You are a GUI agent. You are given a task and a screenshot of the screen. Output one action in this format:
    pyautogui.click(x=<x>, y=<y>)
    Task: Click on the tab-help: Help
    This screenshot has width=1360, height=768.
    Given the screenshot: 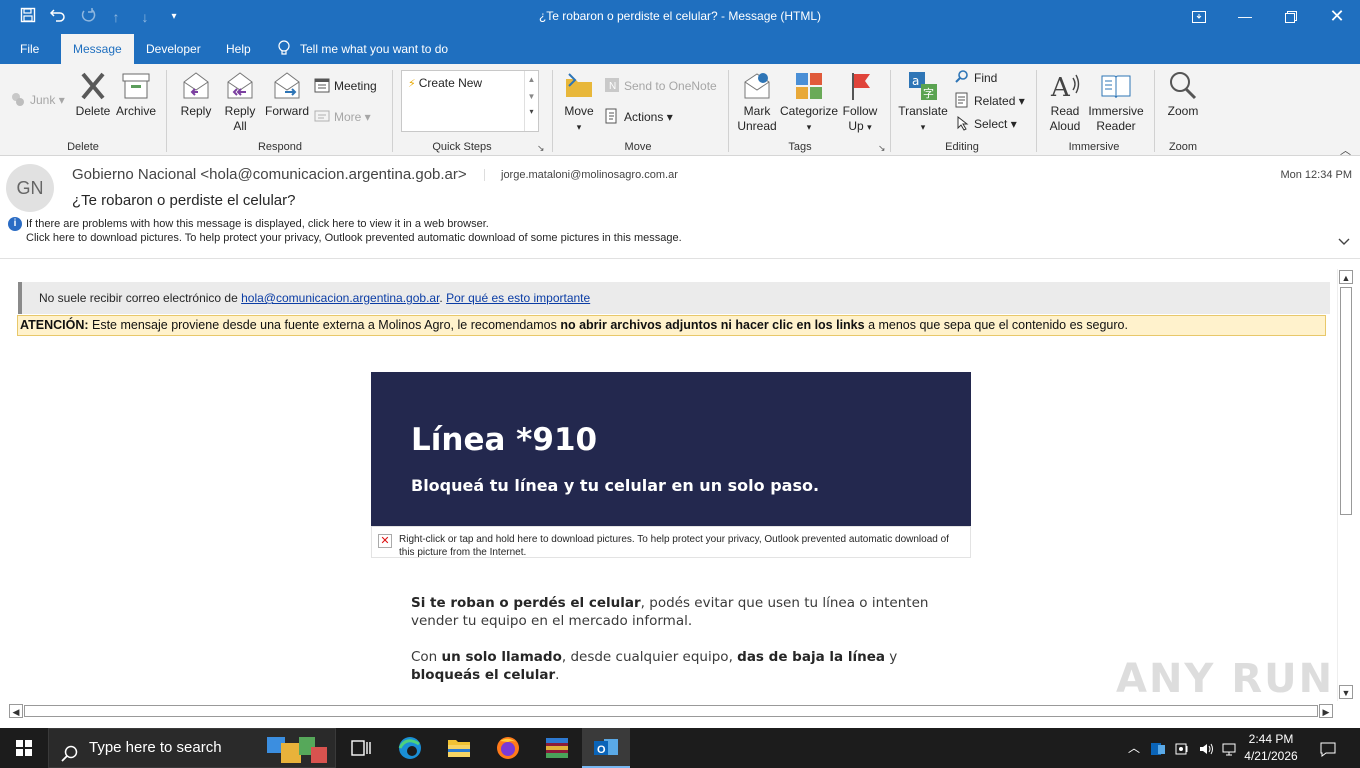 What is the action you would take?
    pyautogui.click(x=238, y=49)
    